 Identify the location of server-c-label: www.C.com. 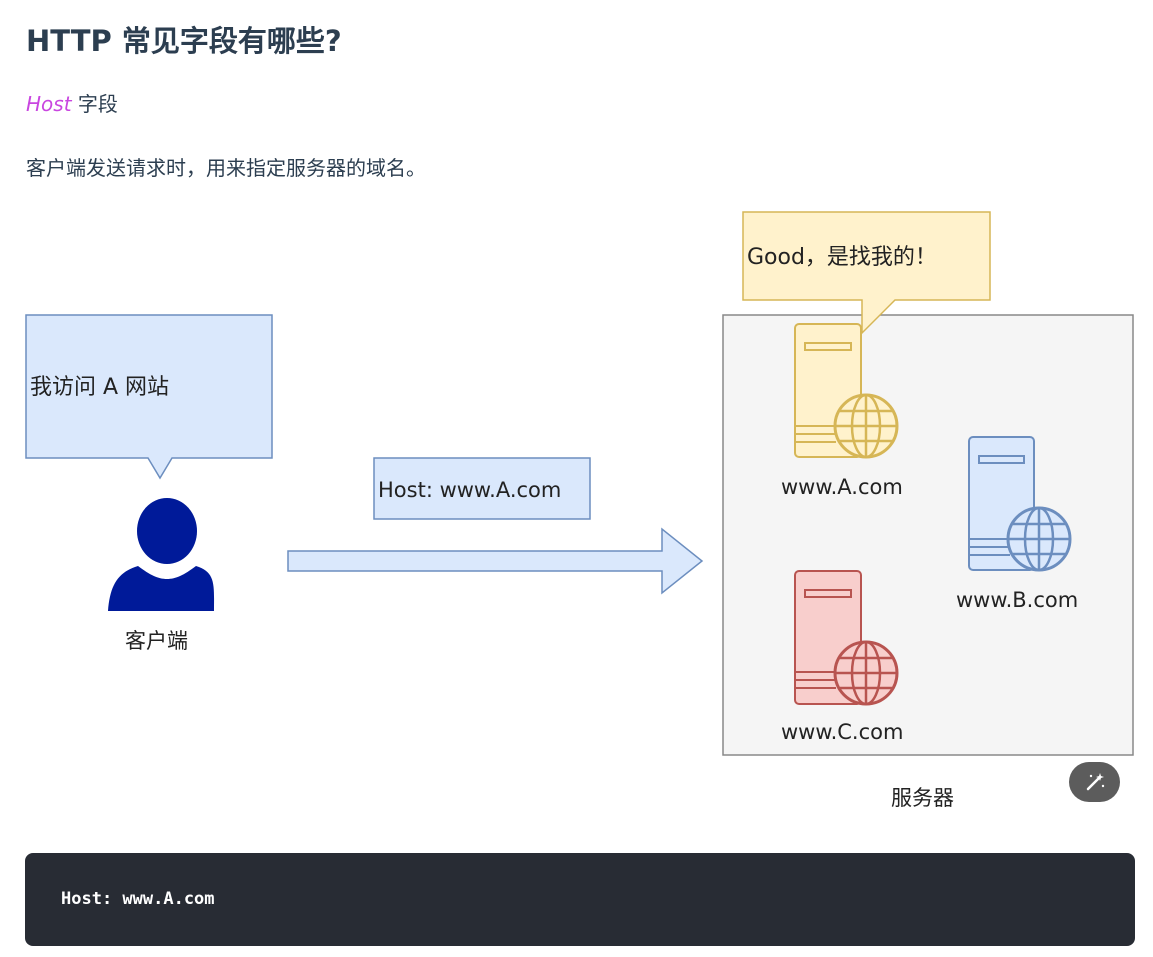
(842, 732).